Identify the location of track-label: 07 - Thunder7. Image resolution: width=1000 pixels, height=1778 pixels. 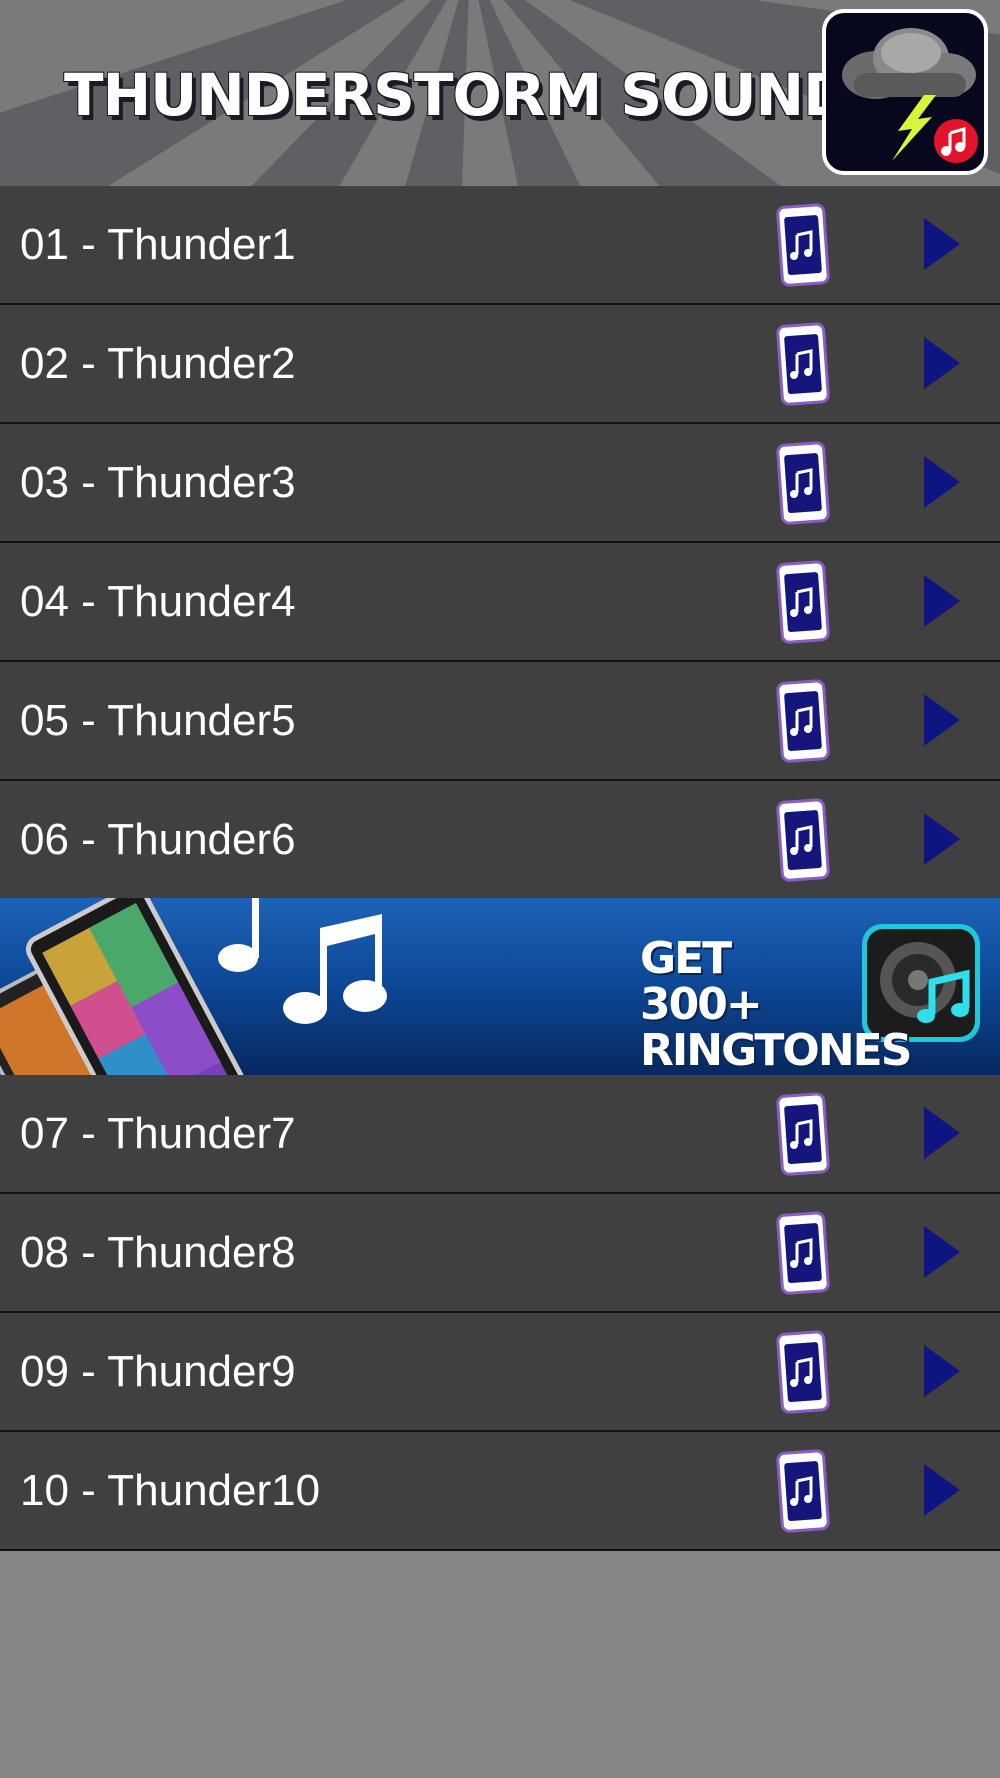
(158, 1133).